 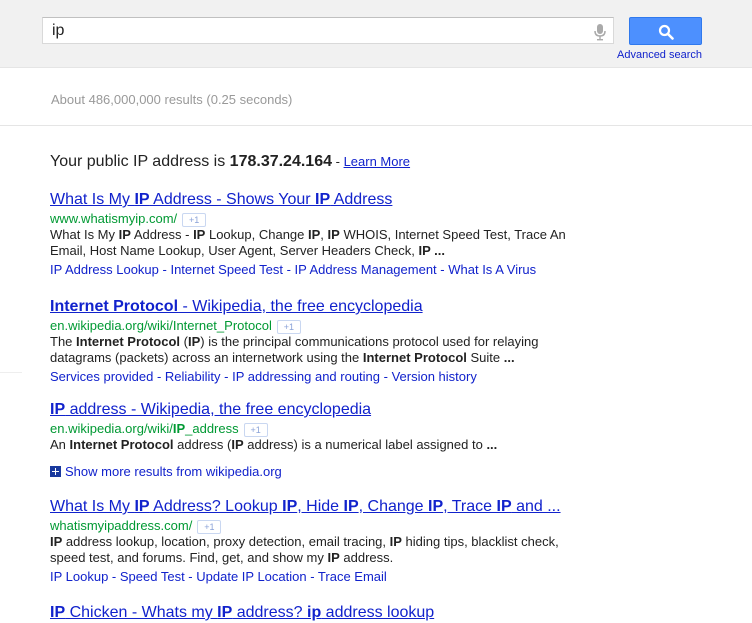 What do you see at coordinates (280, 161) in the screenshot?
I see `ip-answer-value: 178.37.24.164` at bounding box center [280, 161].